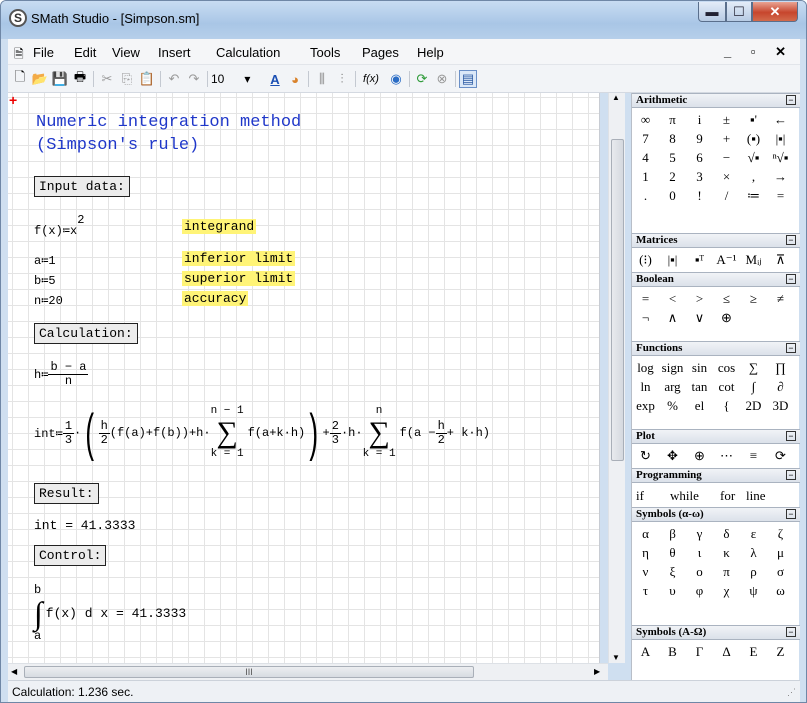 The width and height of the screenshot is (807, 703). Describe the element at coordinates (174, 79) in the screenshot. I see `undo-icon: ↶` at that location.